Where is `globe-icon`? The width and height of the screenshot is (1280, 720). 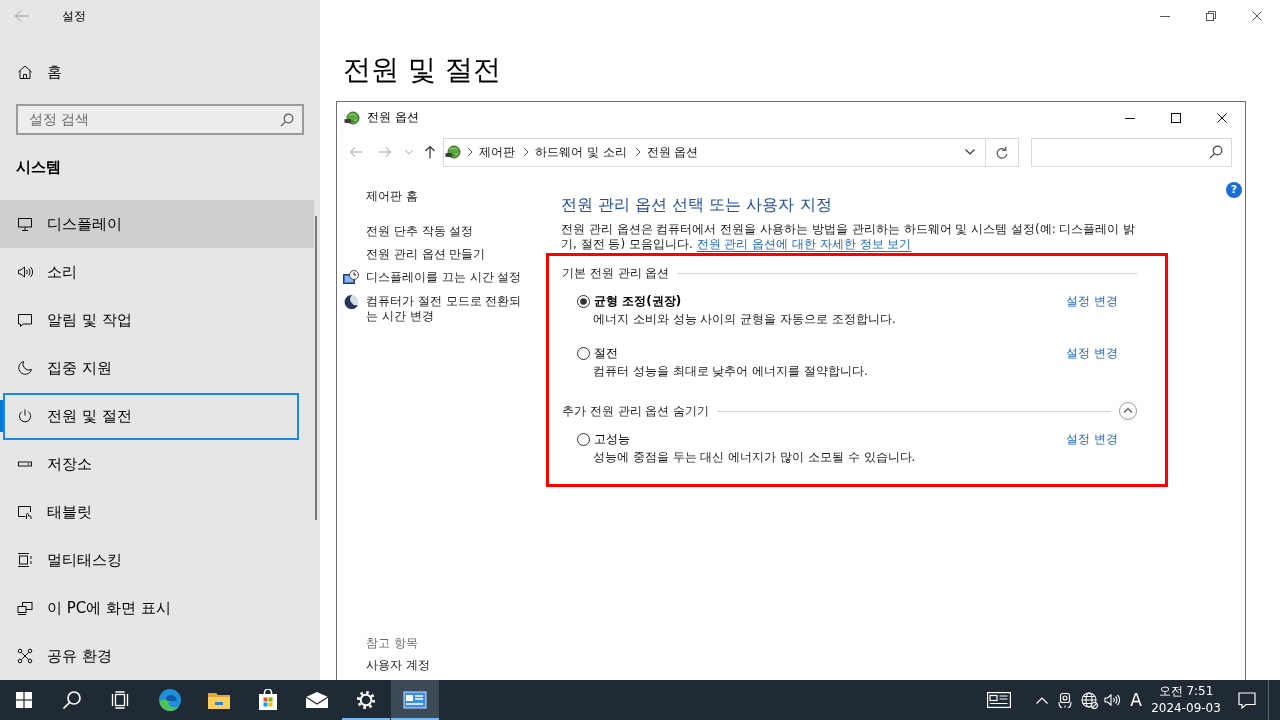 globe-icon is located at coordinates (1089, 700).